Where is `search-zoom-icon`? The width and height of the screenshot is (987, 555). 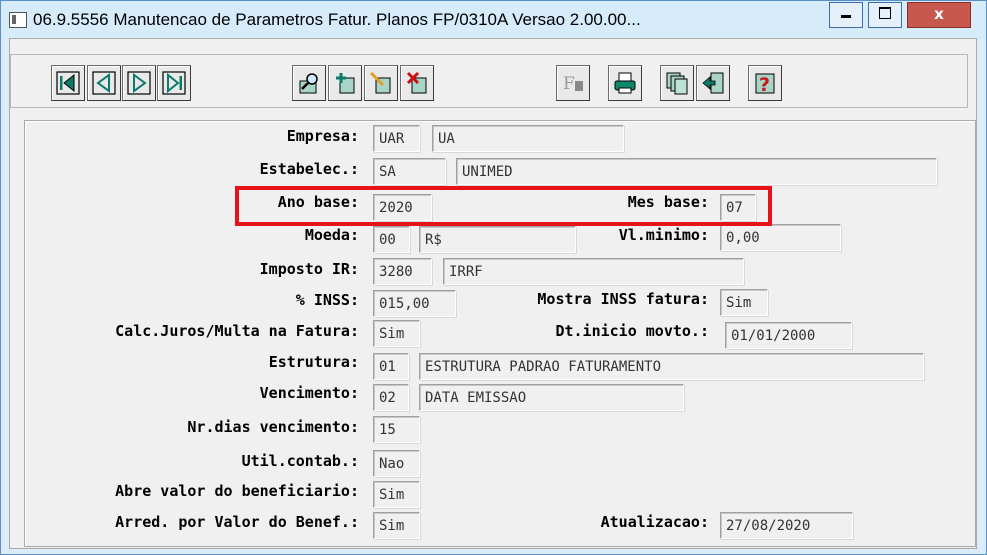 search-zoom-icon is located at coordinates (308, 83).